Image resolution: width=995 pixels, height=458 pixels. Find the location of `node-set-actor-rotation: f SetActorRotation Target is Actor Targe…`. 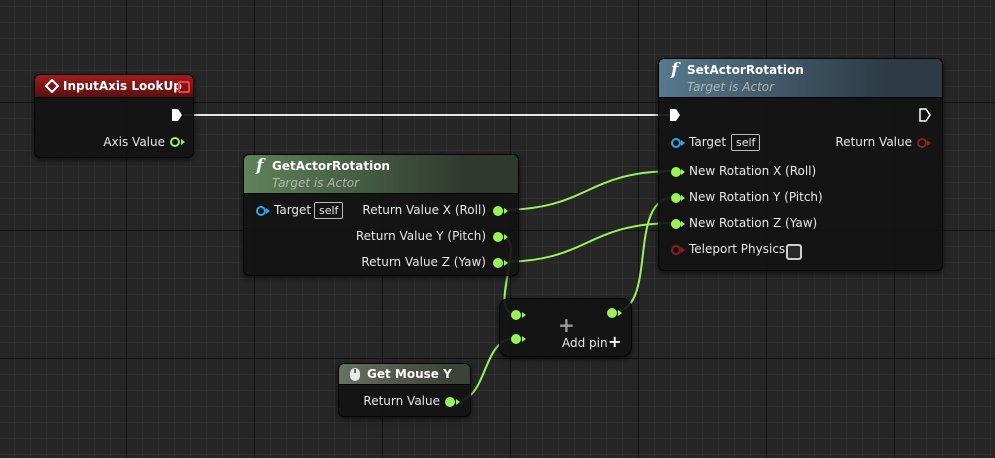

node-set-actor-rotation: f SetActorRotation Target is Actor Targe… is located at coordinates (800, 164).